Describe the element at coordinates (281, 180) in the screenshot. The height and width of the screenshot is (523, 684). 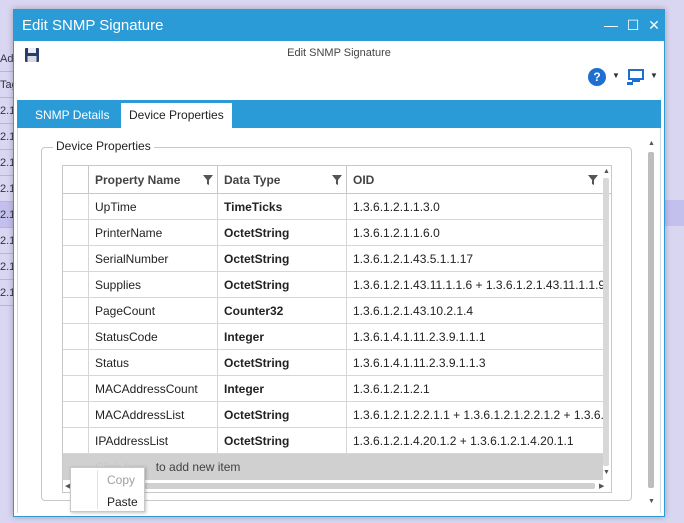
I see `column-header-data-type: Data Type` at that location.